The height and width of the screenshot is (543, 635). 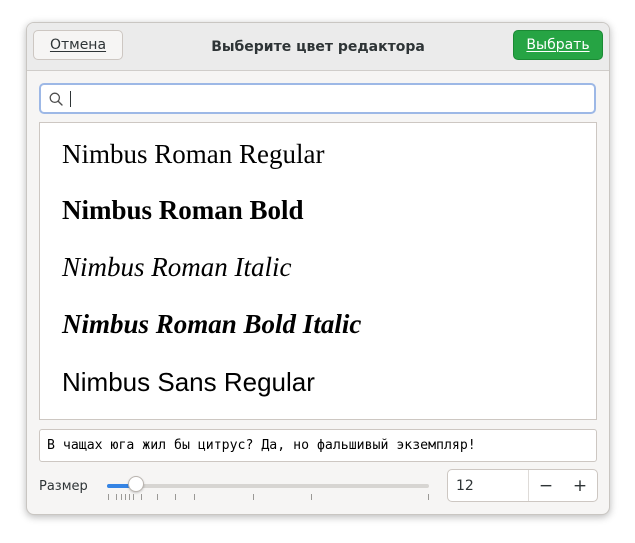 I want to click on cancel-button: Отмена, so click(x=78, y=45).